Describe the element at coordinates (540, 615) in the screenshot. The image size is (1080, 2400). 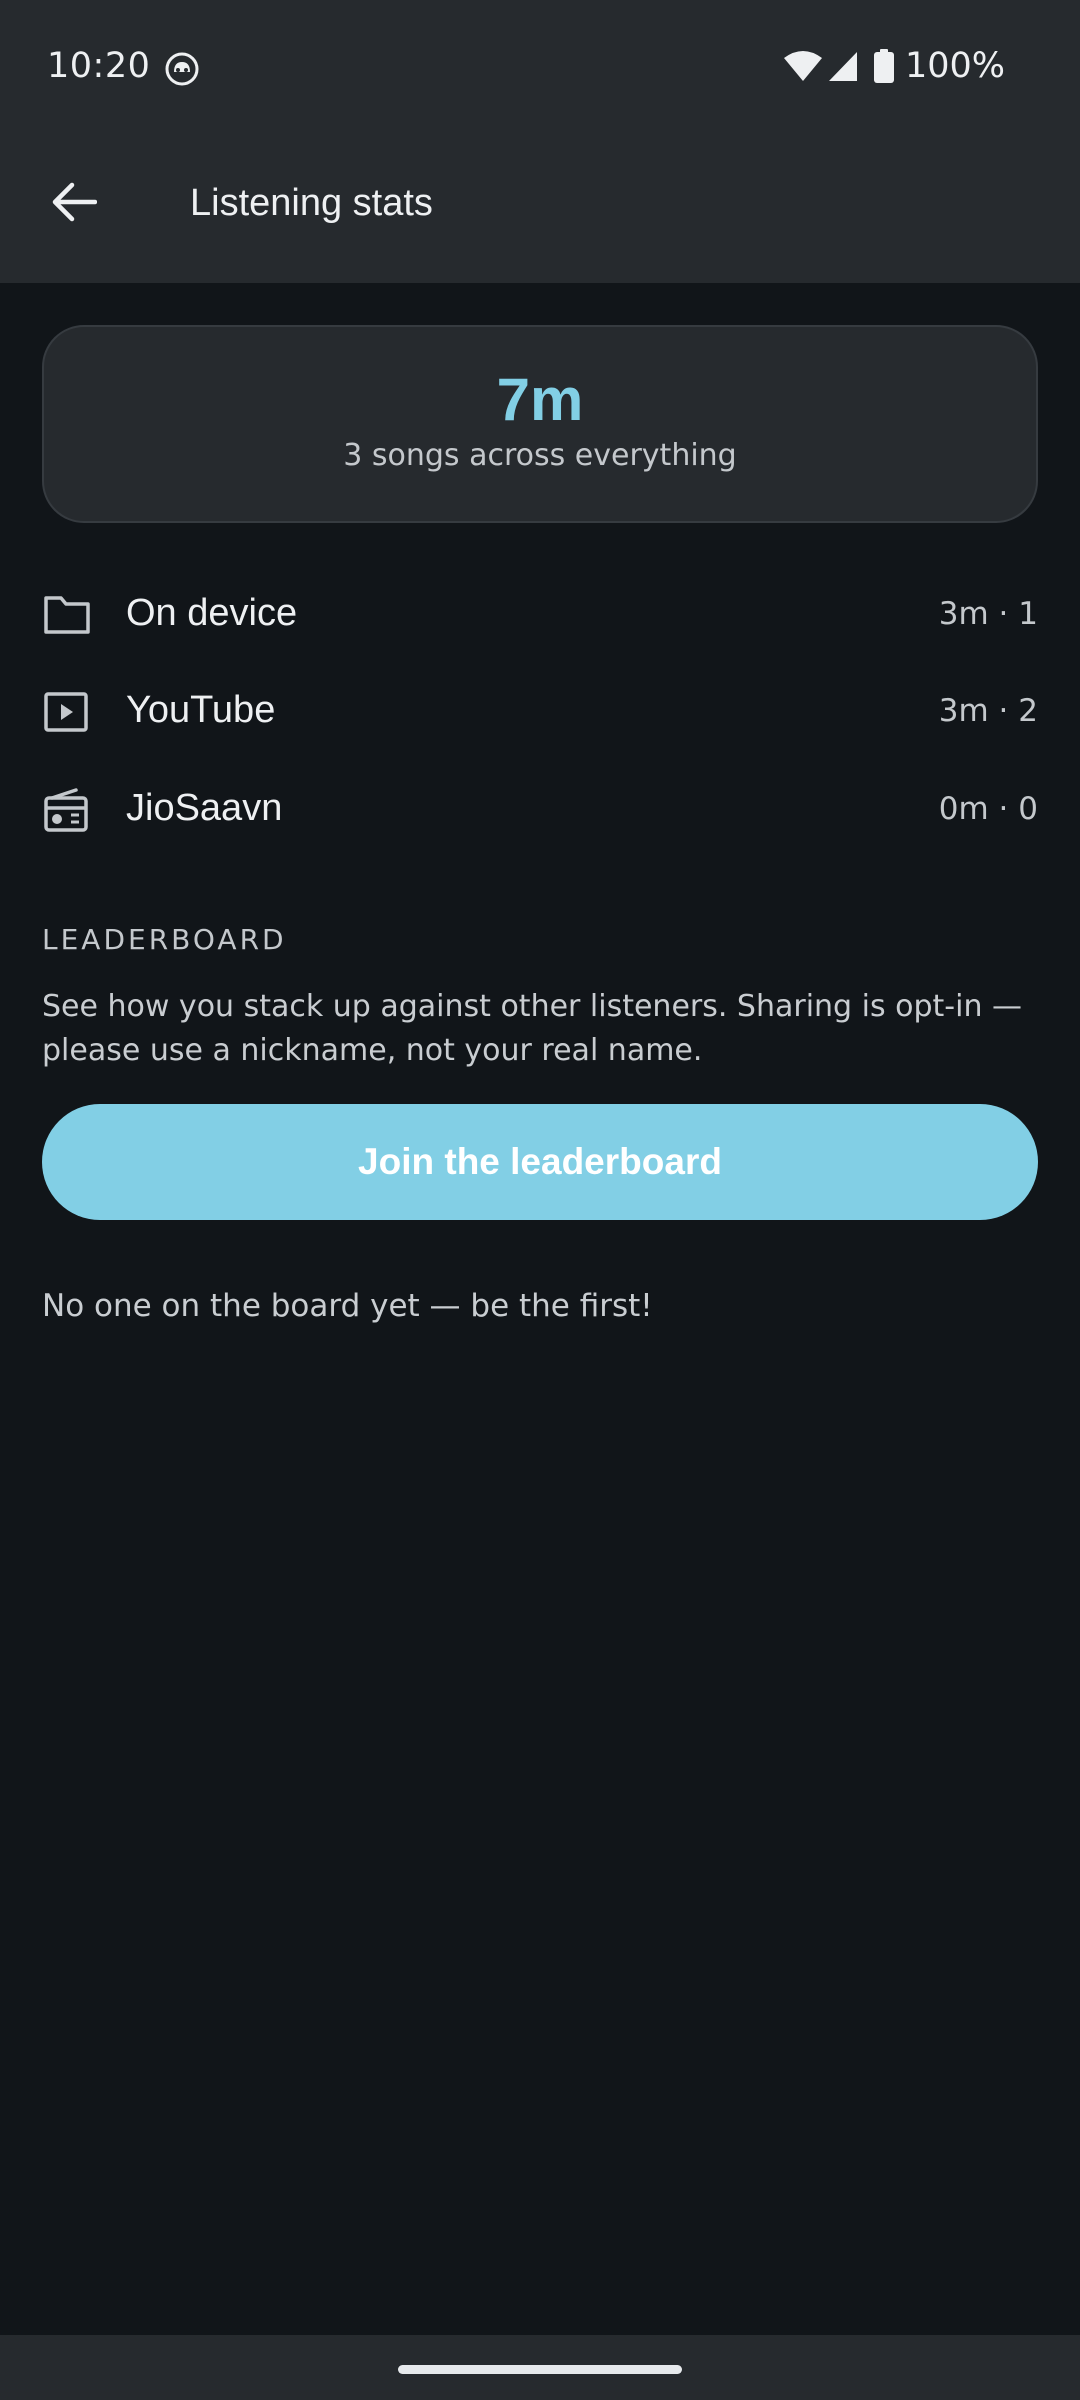
I see `source-row-on-device: On device 3m · 1` at that location.